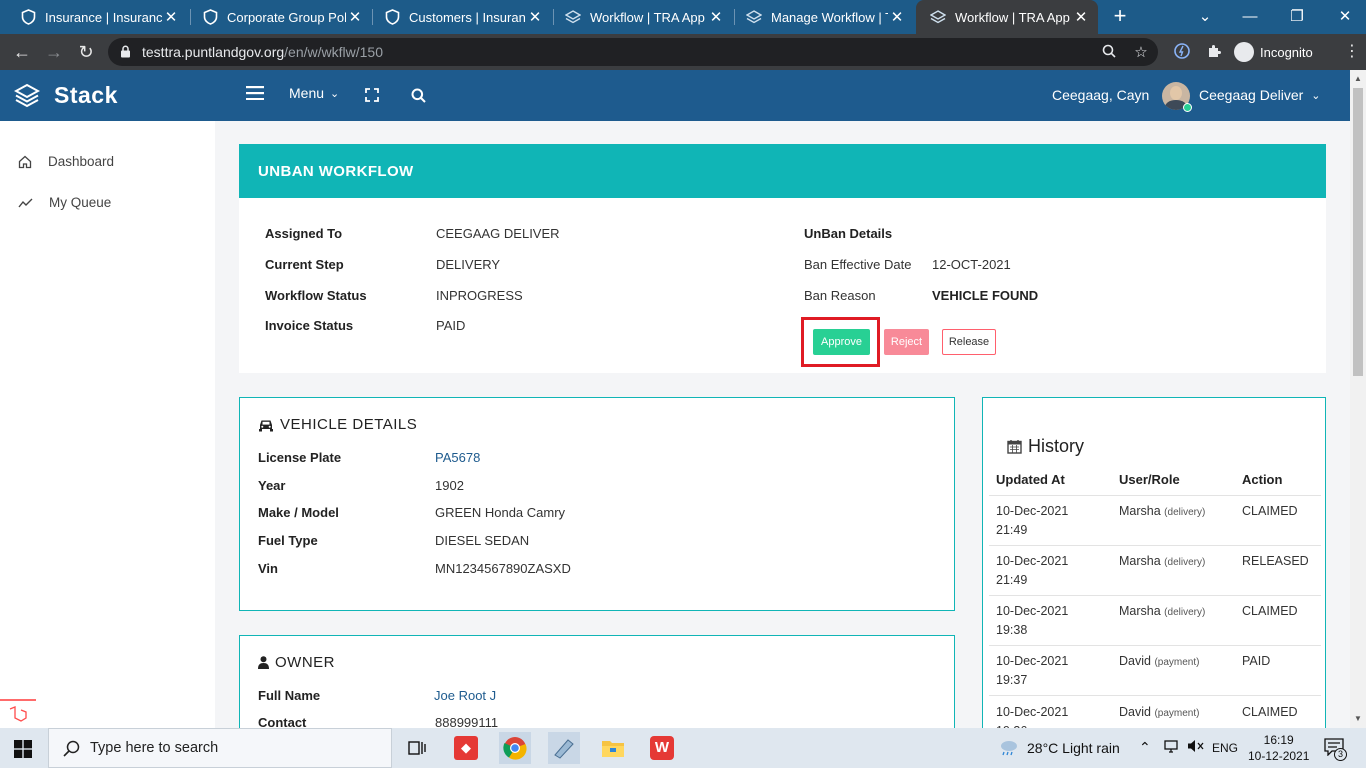  What do you see at coordinates (286, 17) in the screenshot?
I see `tab-title: Corporate Group Polic` at bounding box center [286, 17].